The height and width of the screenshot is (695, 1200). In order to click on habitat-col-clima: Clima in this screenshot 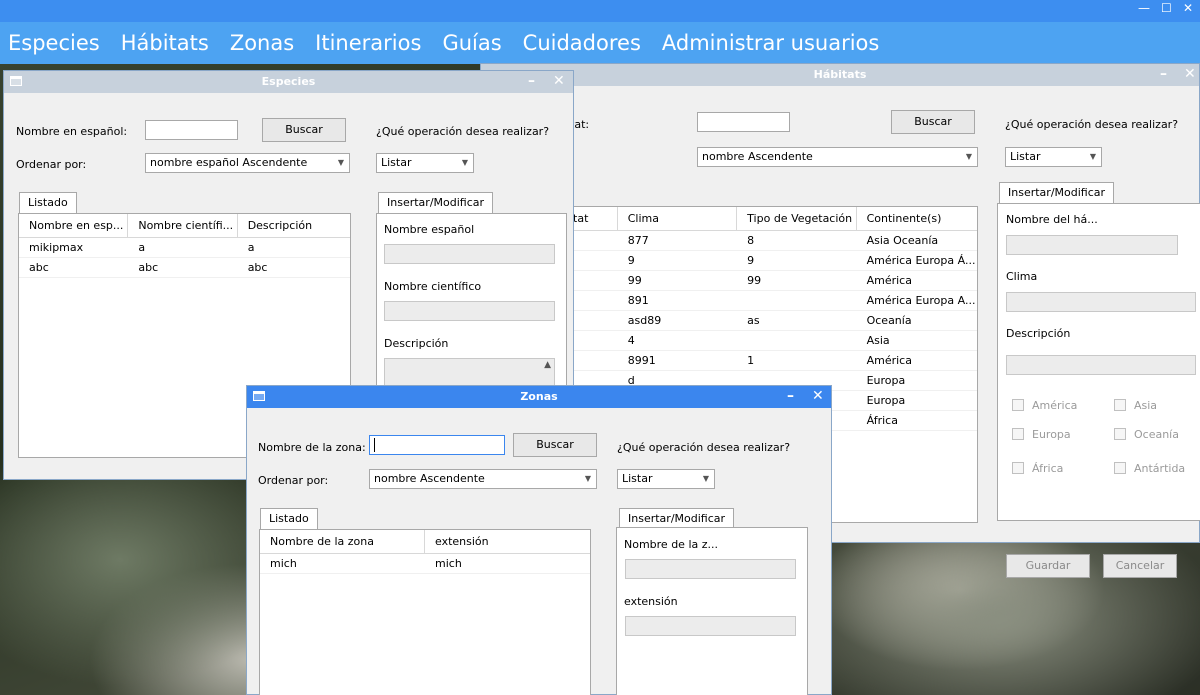, I will do `click(678, 218)`.